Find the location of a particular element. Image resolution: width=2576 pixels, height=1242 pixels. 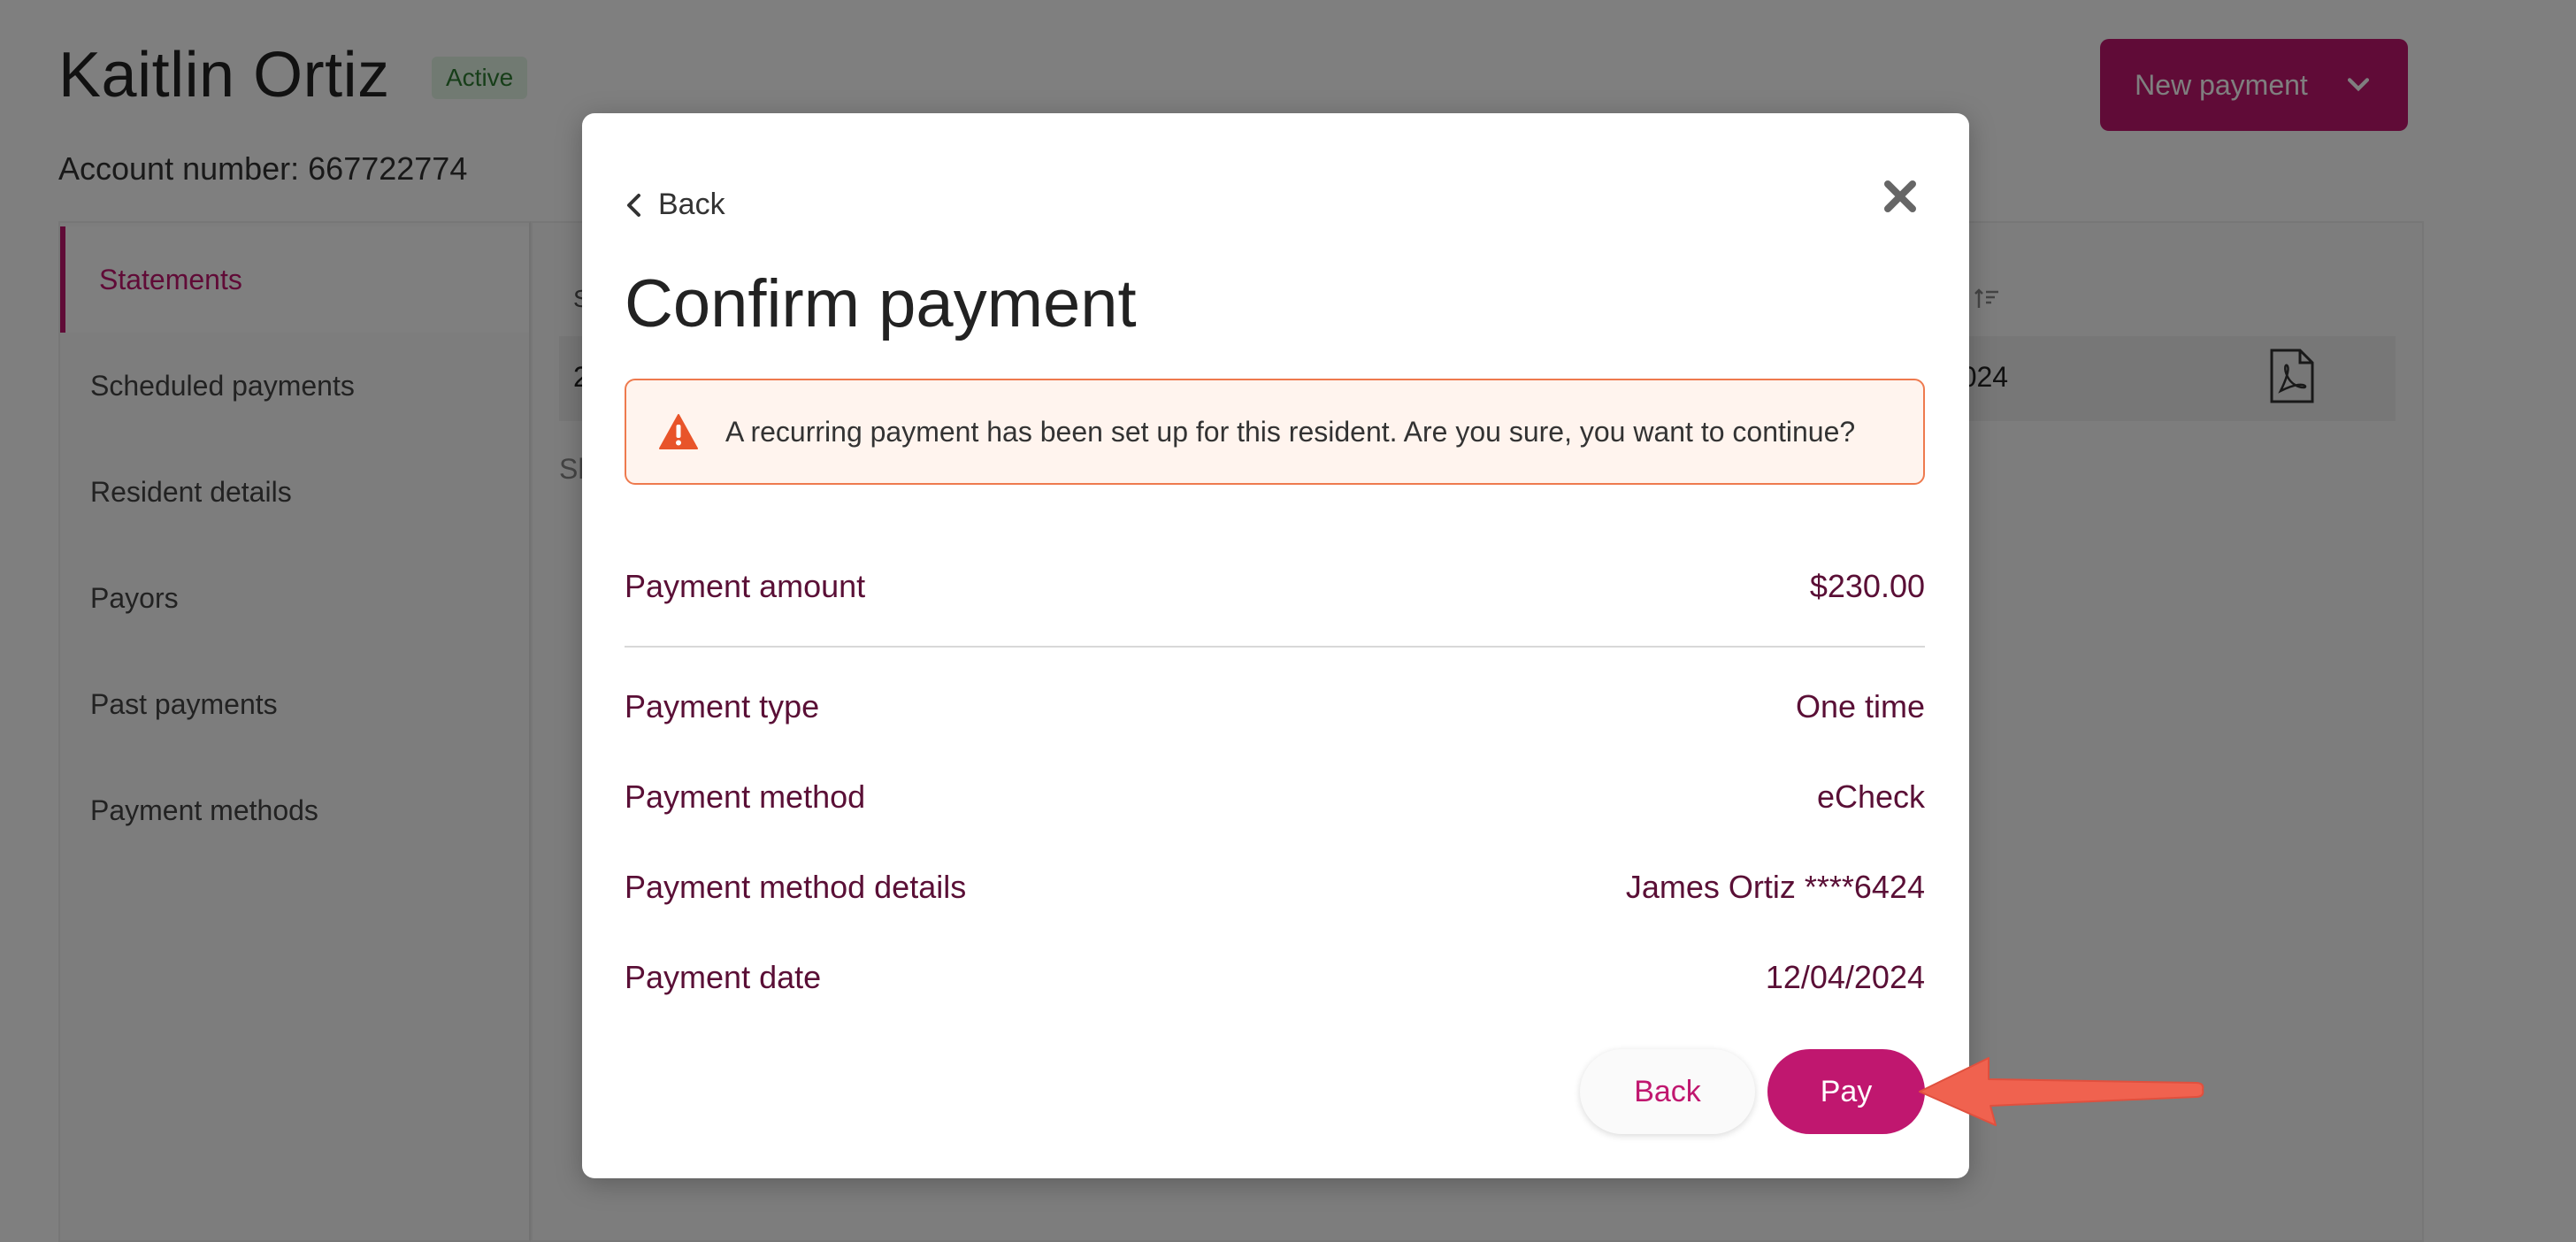

chevron-left-icon is located at coordinates (633, 205).